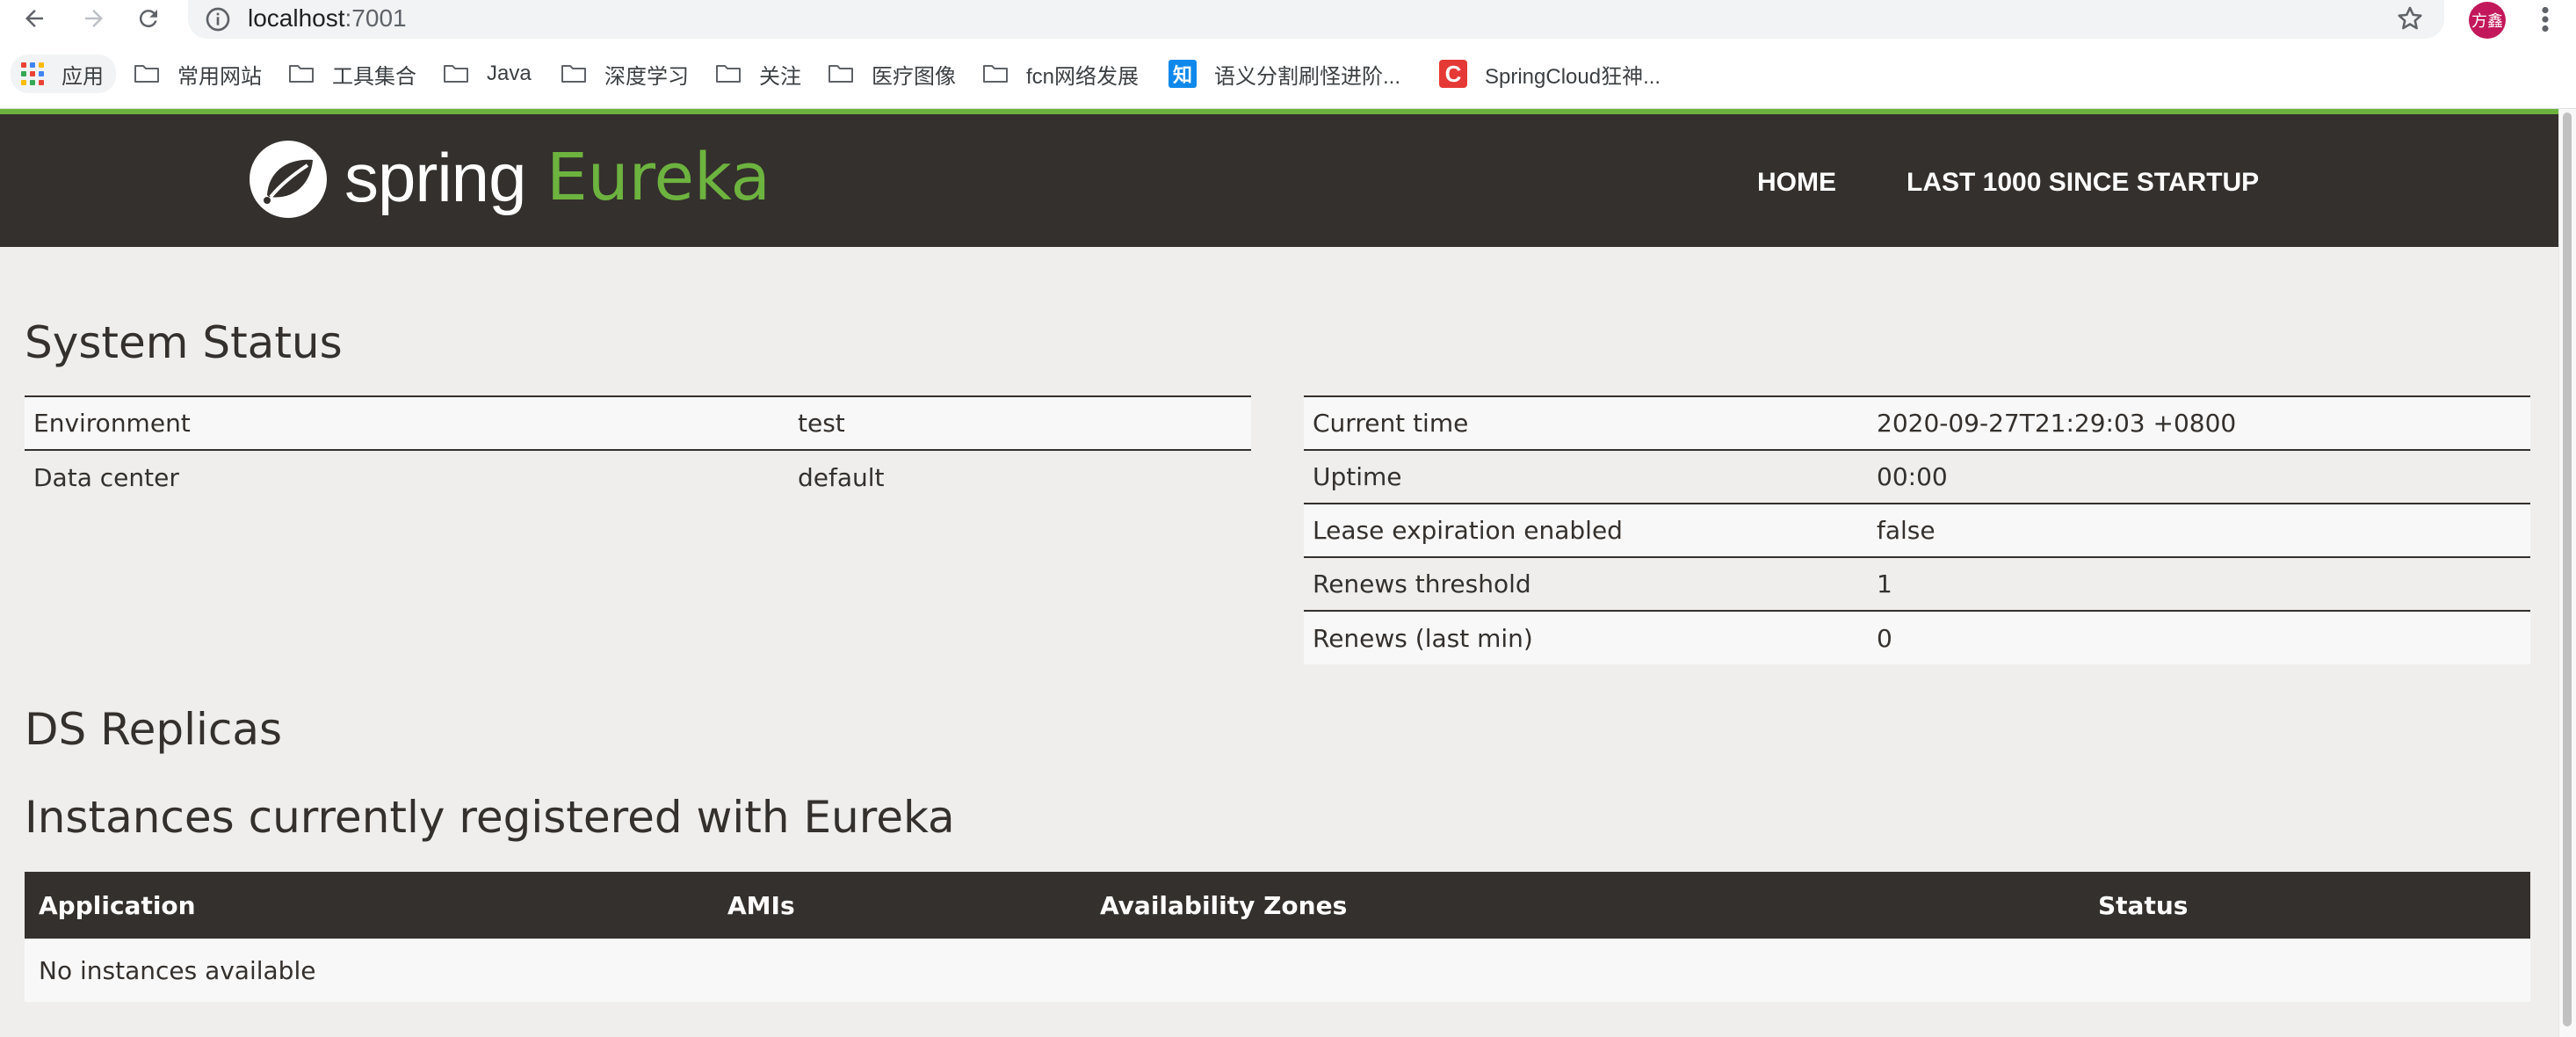 This screenshot has width=2576, height=1037. Describe the element at coordinates (375, 18) in the screenshot. I see `url-port: :7001` at that location.